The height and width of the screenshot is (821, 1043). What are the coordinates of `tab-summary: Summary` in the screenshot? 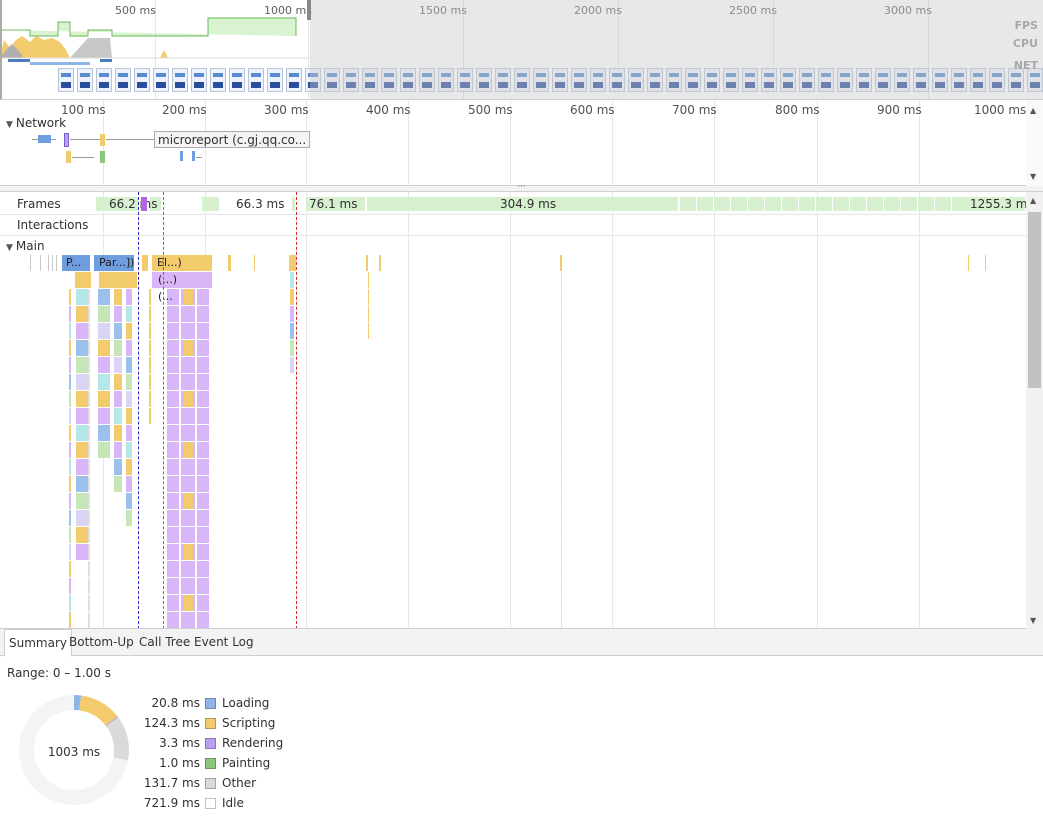 It's located at (38, 643).